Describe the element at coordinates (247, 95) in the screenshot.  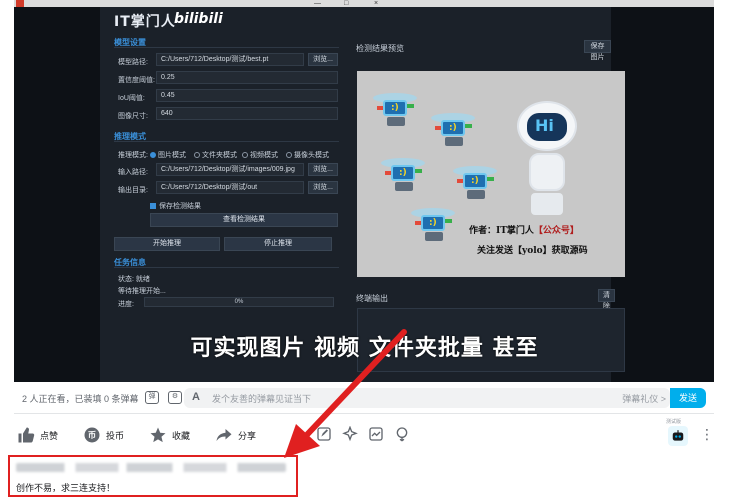
I see `iou-field: 0.45` at that location.